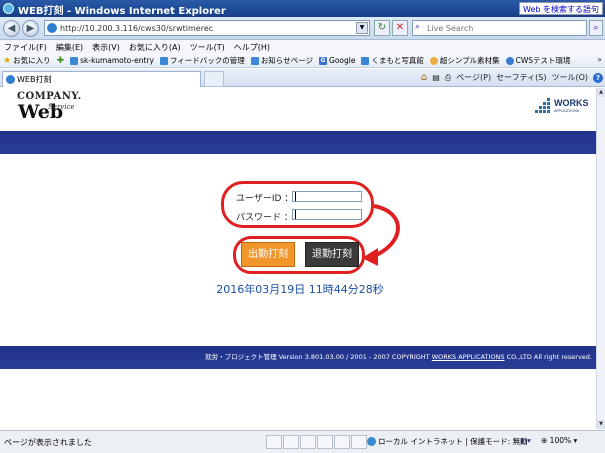 This screenshot has height=453, width=605. What do you see at coordinates (571, 103) in the screenshot?
I see `works-logo-name: WORKS` at bounding box center [571, 103].